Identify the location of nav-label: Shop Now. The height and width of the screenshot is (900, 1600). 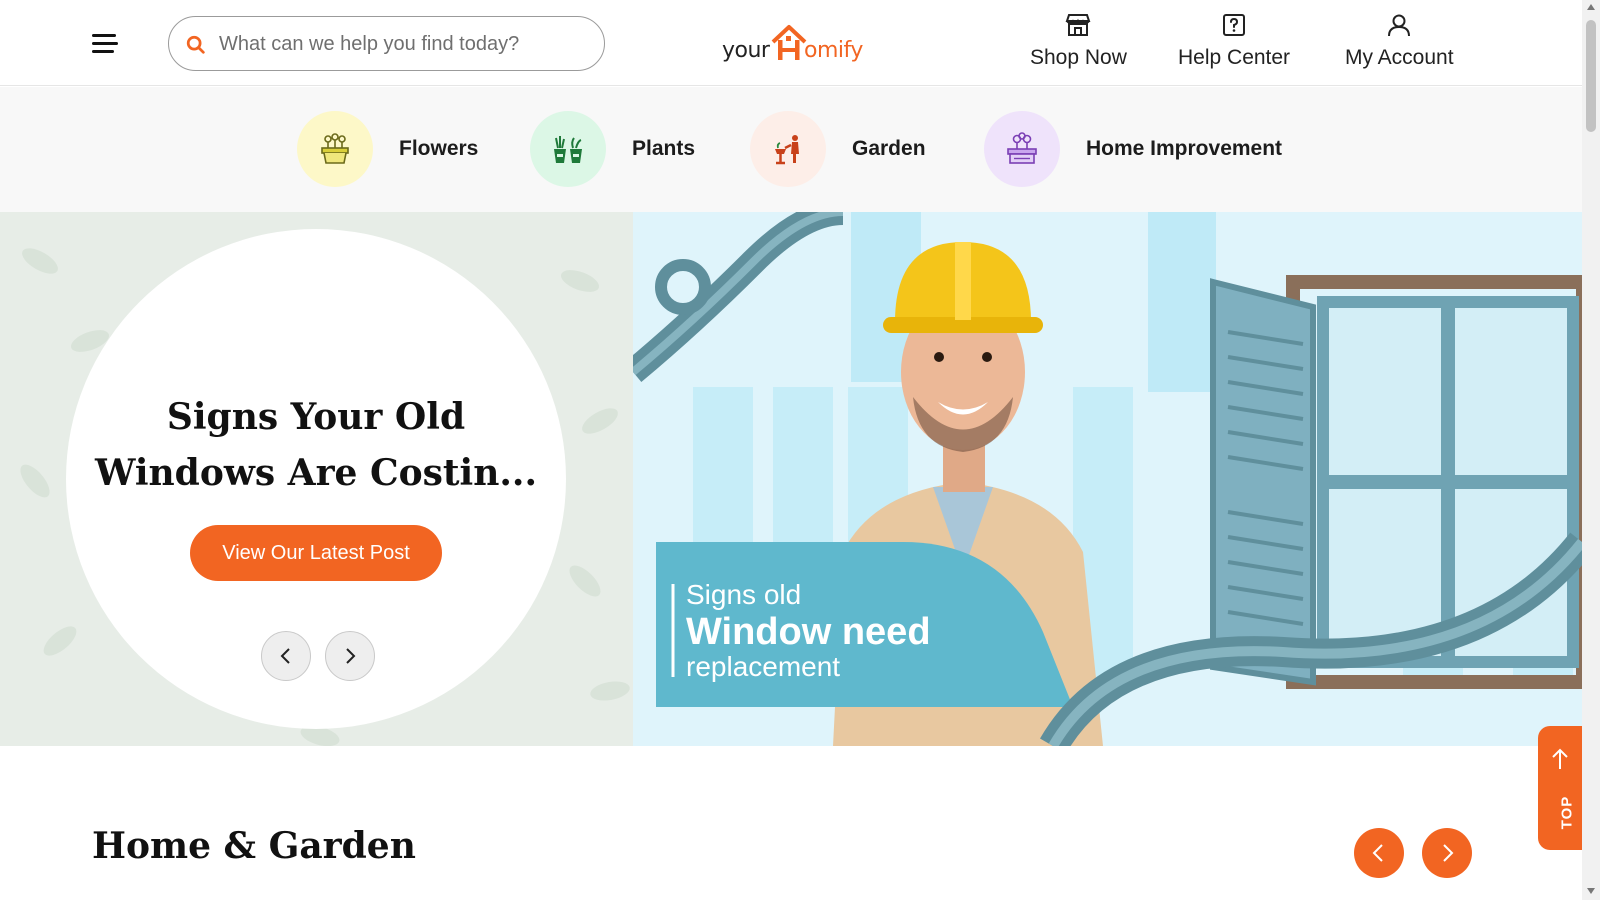
(1078, 57).